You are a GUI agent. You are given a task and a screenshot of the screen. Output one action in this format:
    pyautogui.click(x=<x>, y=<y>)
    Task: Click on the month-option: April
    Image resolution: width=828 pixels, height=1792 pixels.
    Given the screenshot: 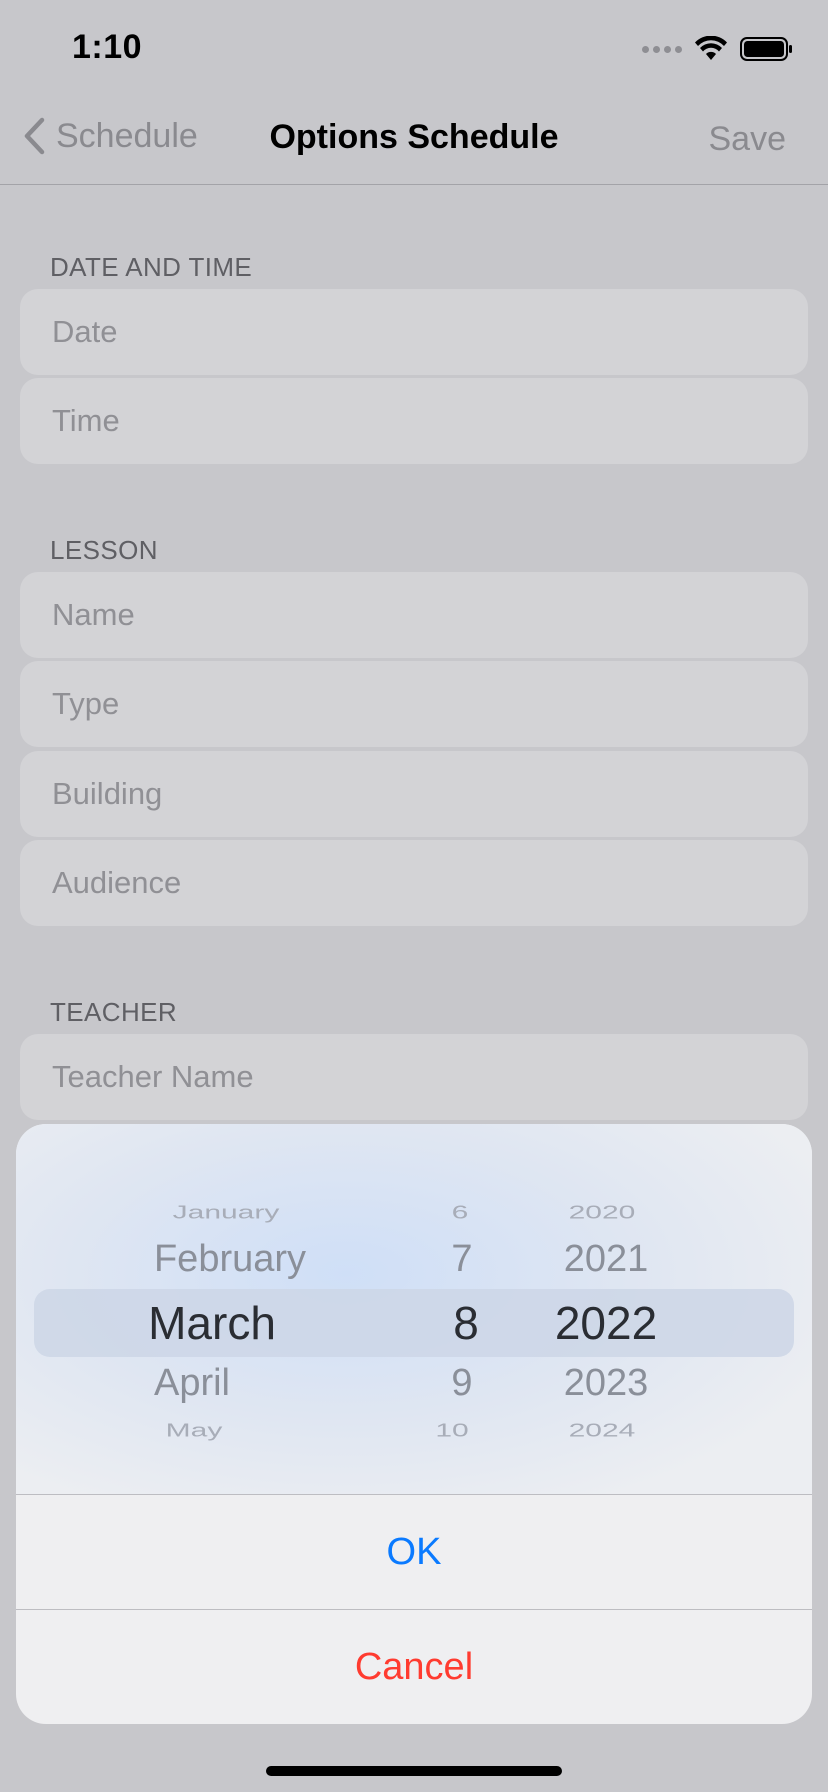 What is the action you would take?
    pyautogui.click(x=192, y=1383)
    